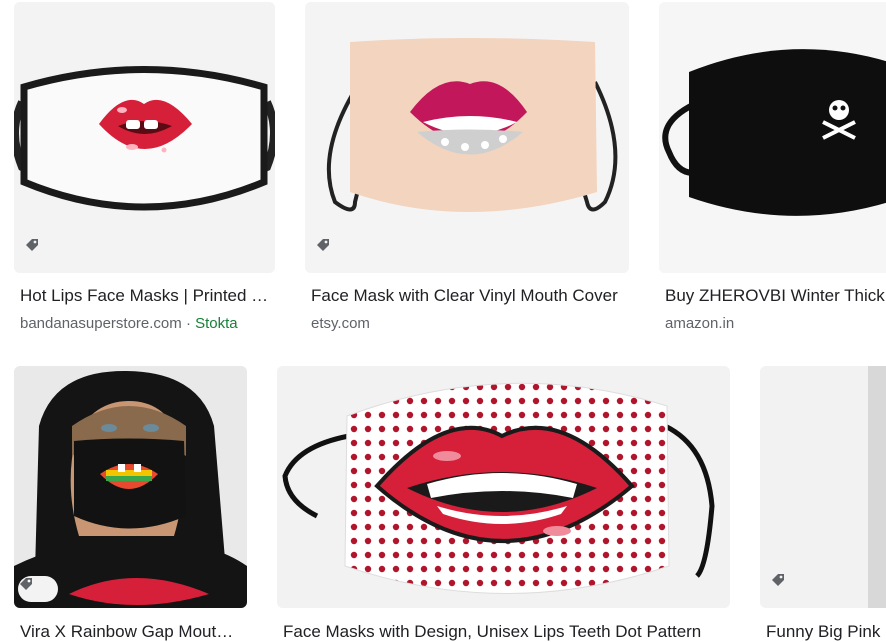 The image size is (886, 642). What do you see at coordinates (699, 323) in the screenshot?
I see `result-source: amazon.in` at bounding box center [699, 323].